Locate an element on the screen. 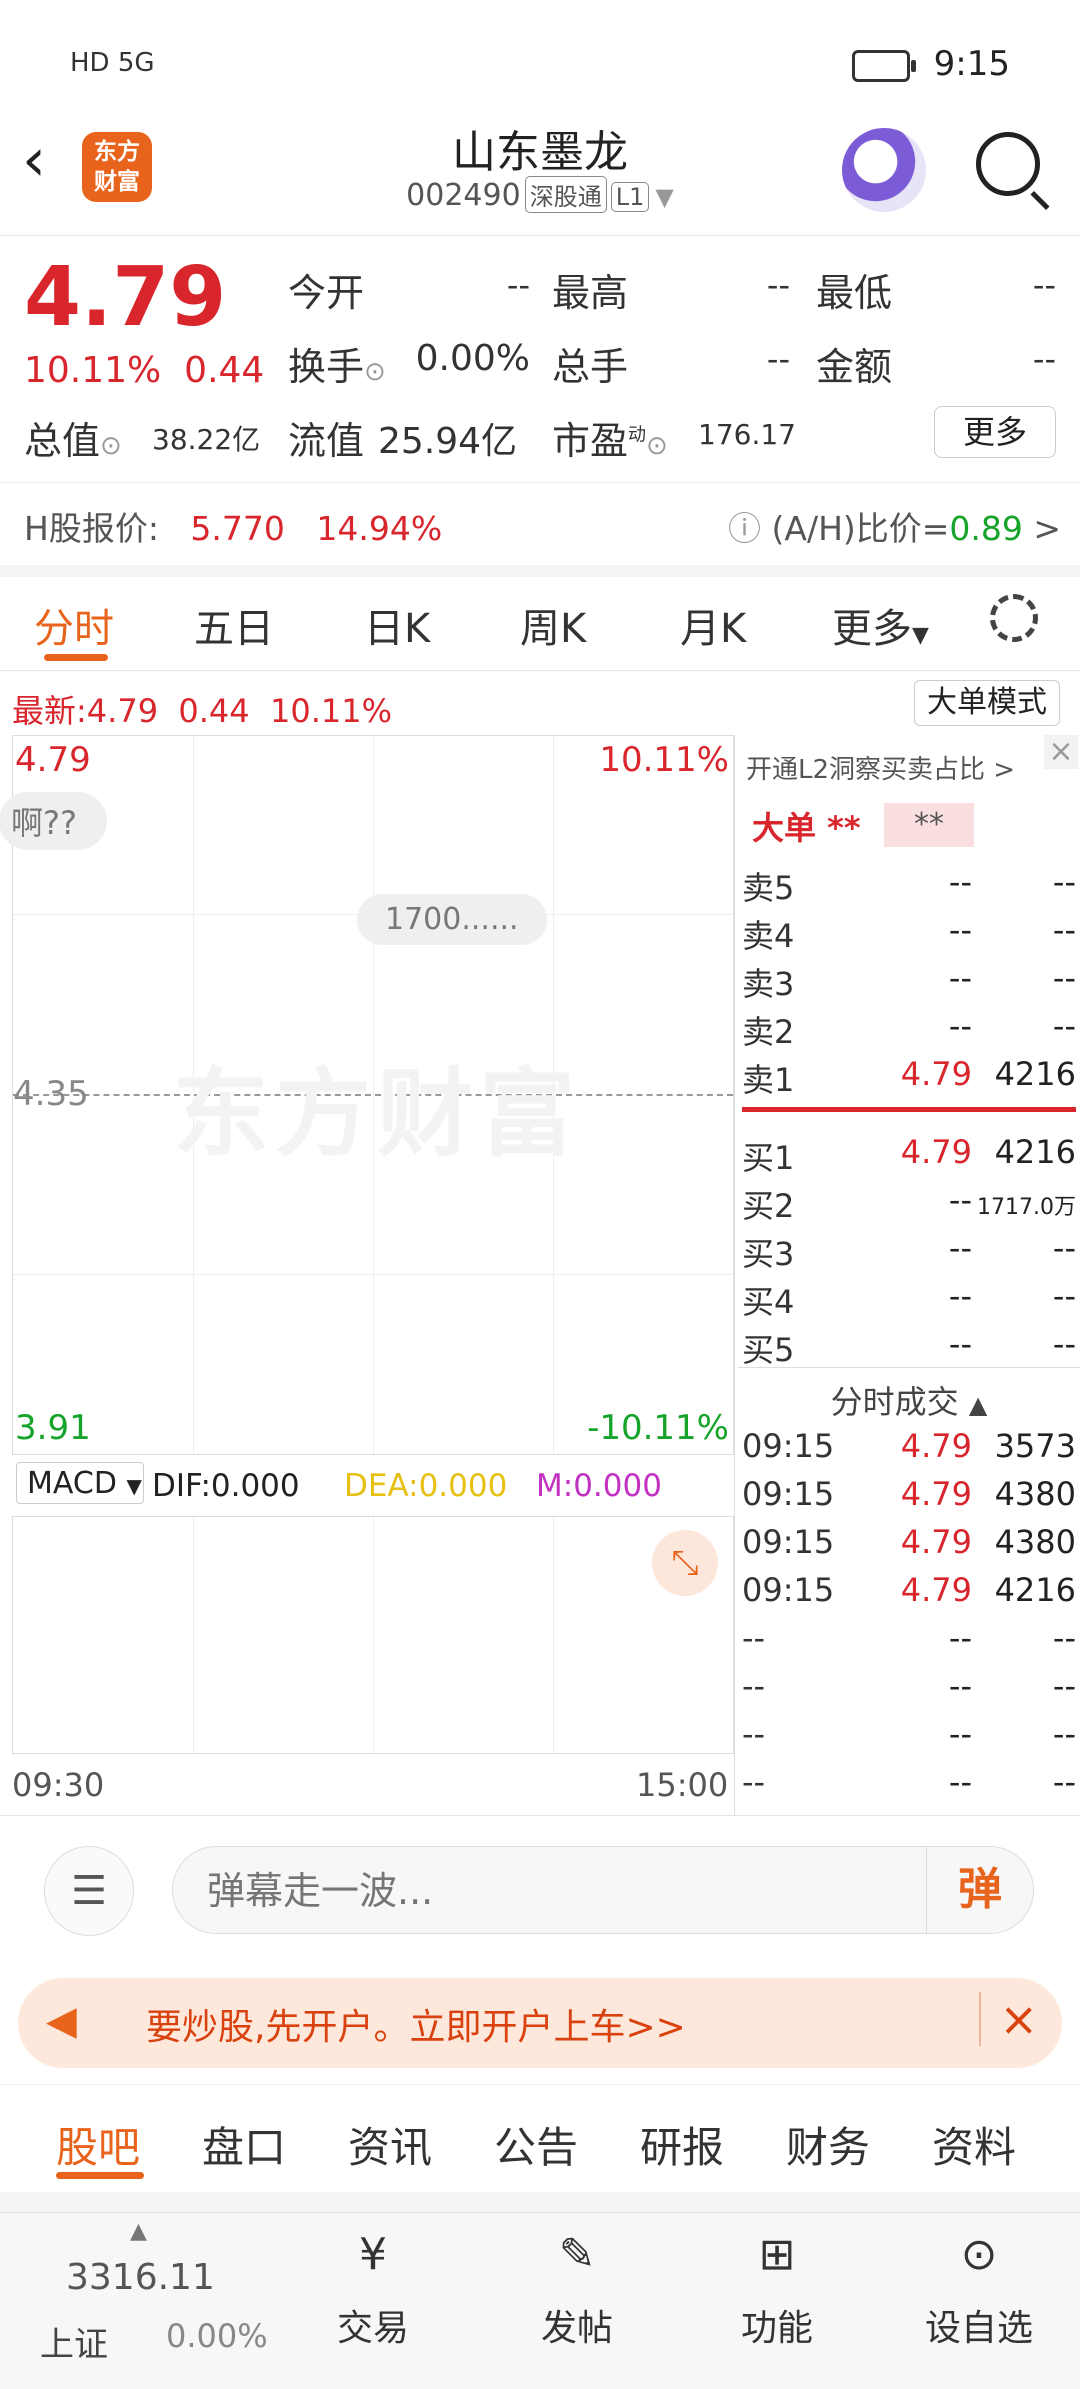 The width and height of the screenshot is (1080, 2389). macd-chart is located at coordinates (373, 1635).